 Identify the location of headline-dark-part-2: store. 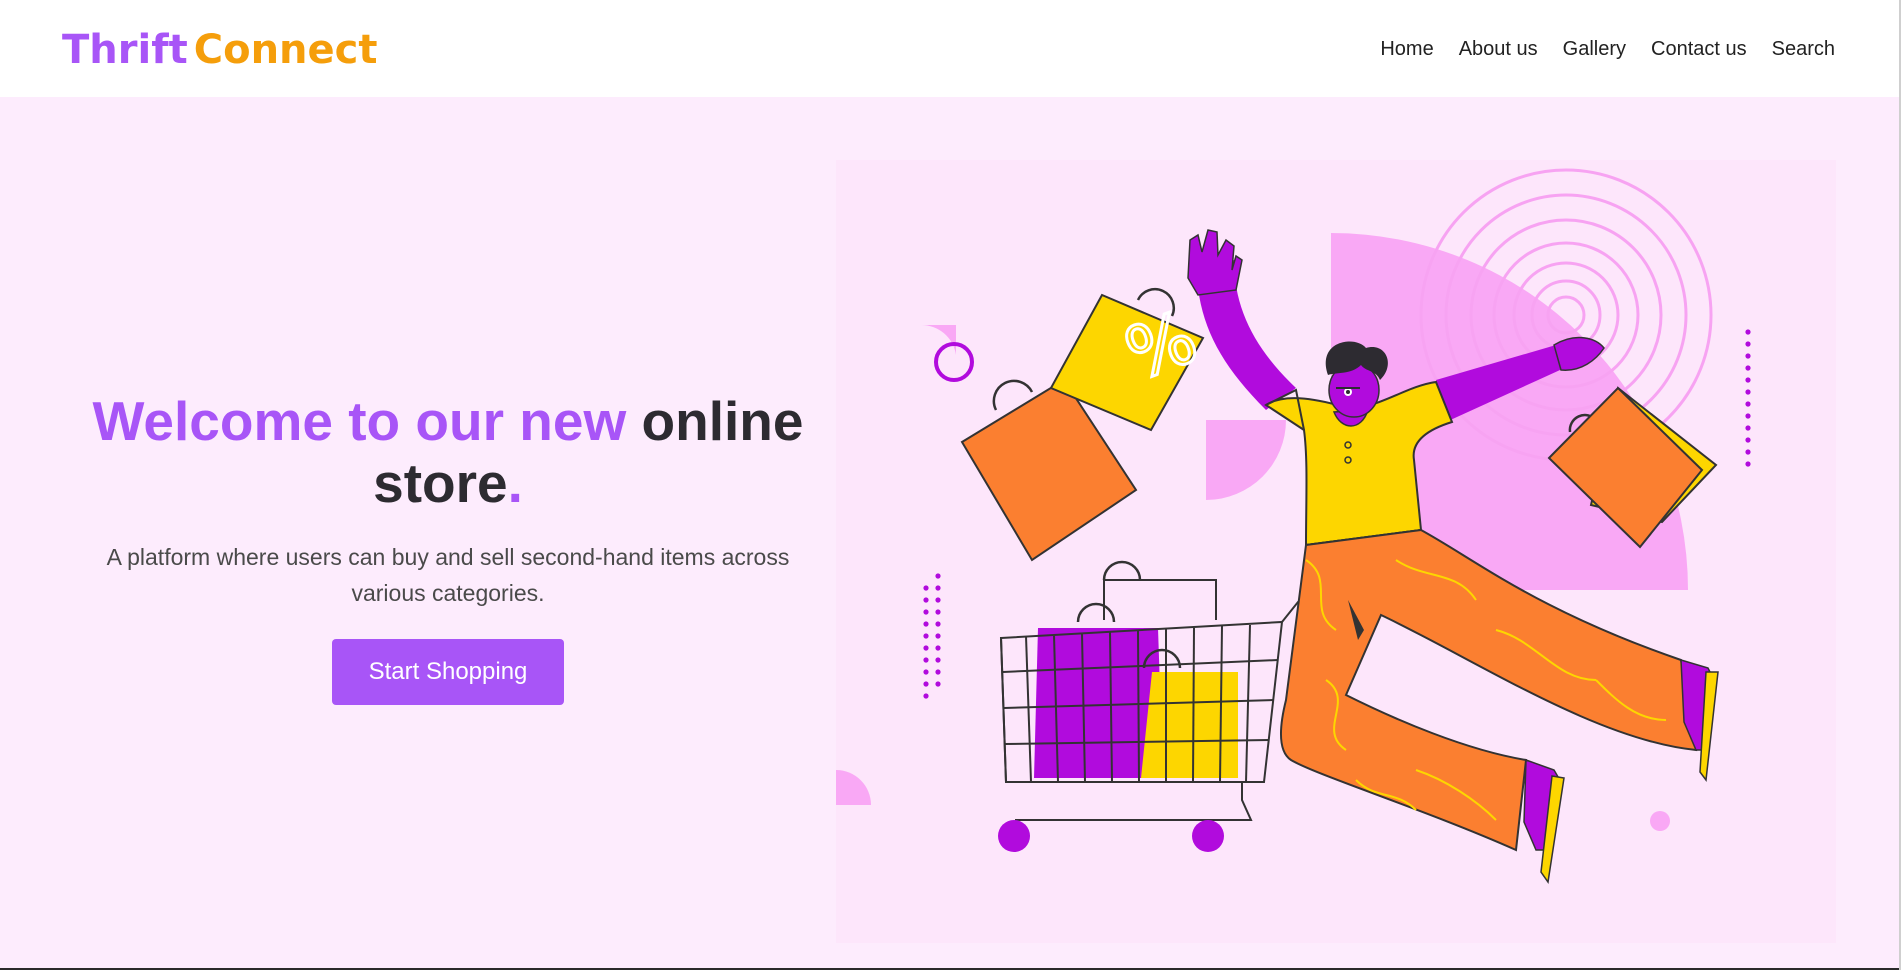
(440, 483).